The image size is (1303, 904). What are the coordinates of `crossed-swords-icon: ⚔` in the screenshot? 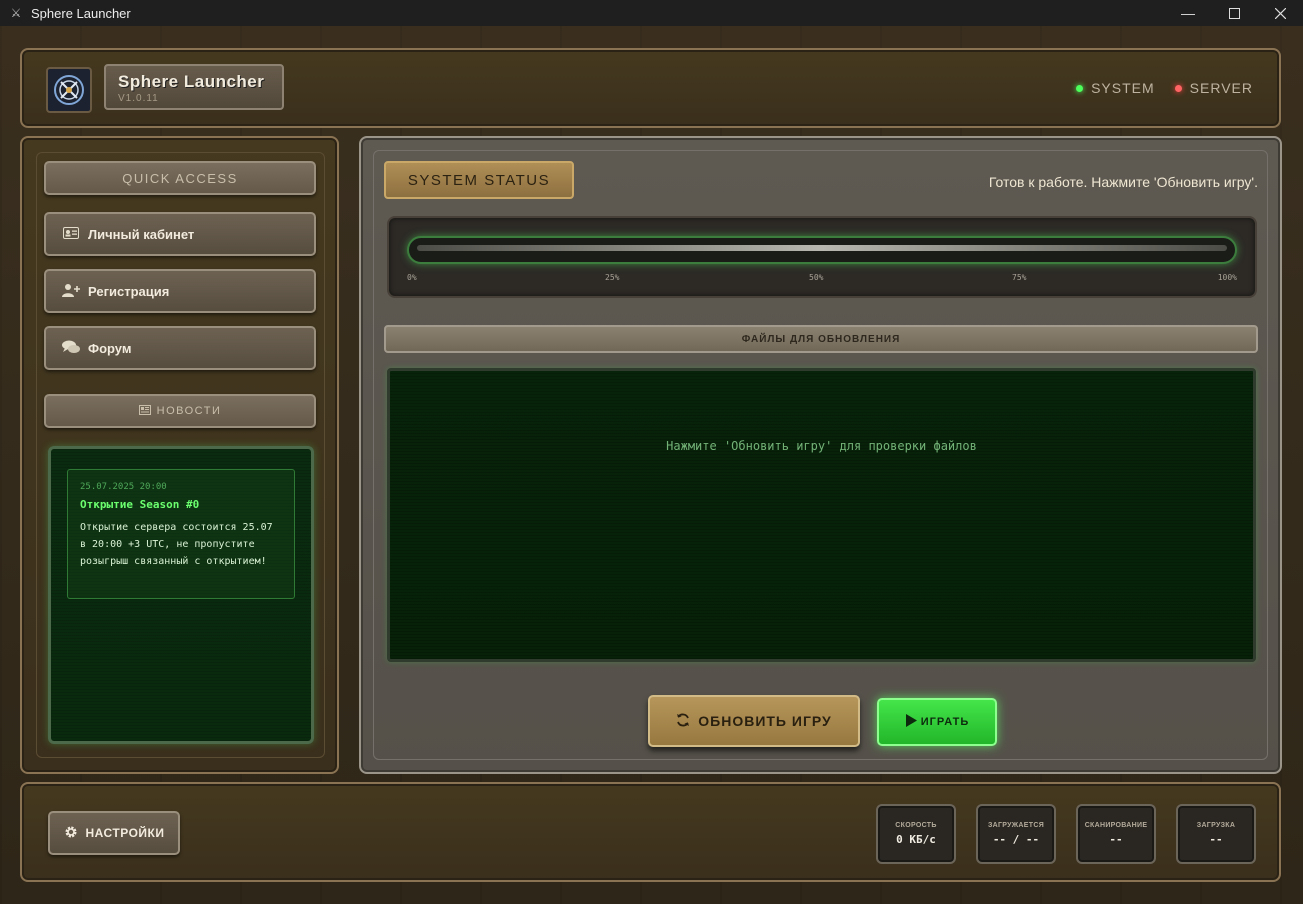 It's located at (16, 13).